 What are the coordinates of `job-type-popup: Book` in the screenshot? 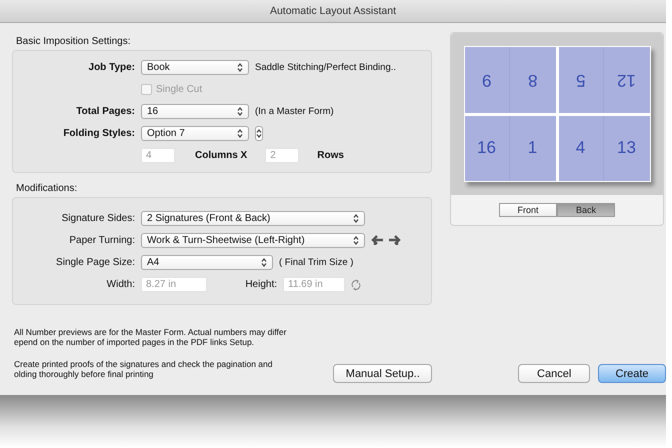 It's located at (195, 67).